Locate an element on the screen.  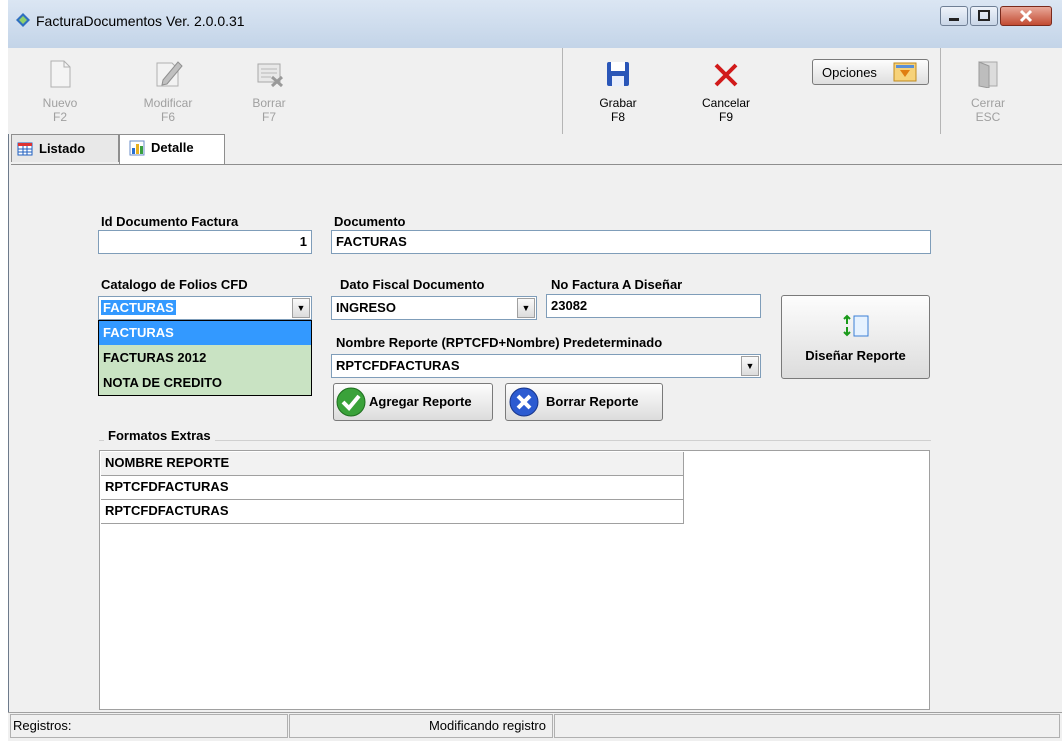
window-title: FacturaDocumentos Ver. 2.0.0.31 is located at coordinates (140, 21).